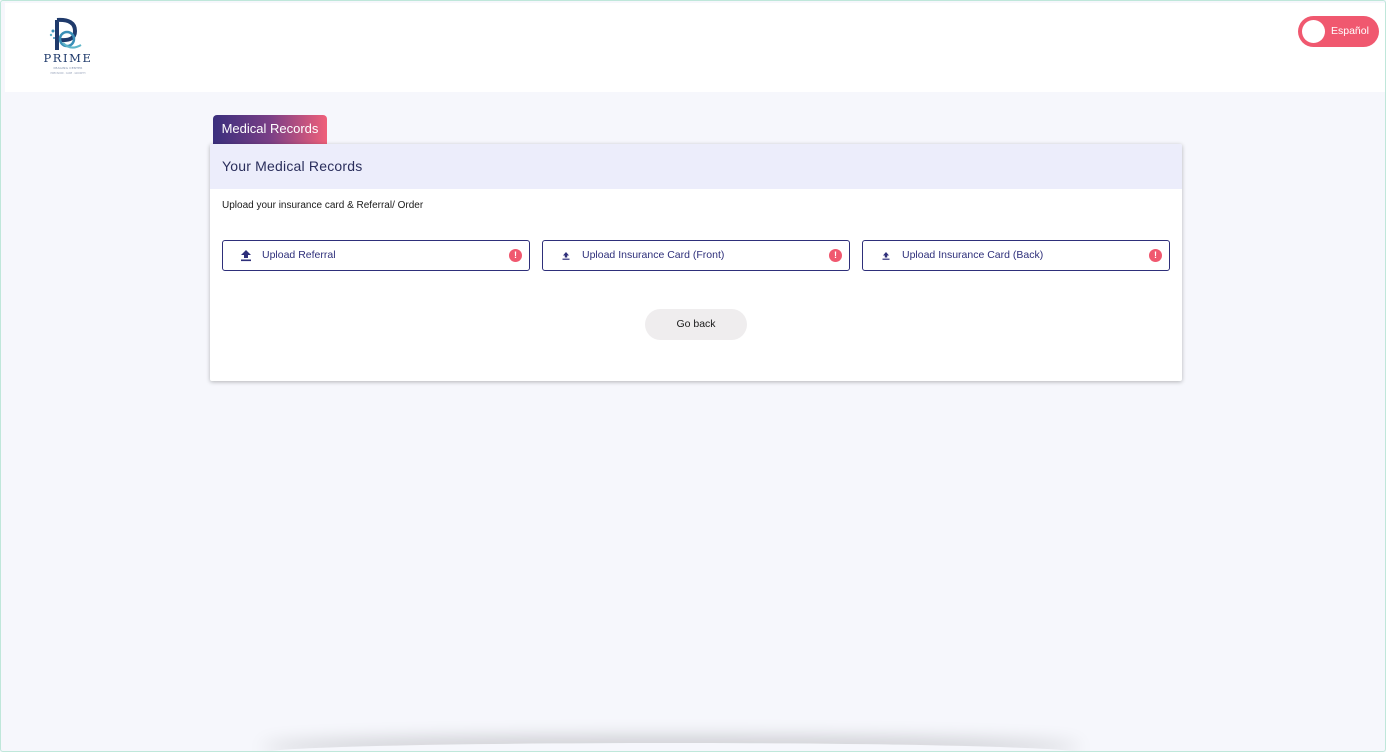  I want to click on upload-insurance-back-label: Upload Insurance Card (Back), so click(973, 255).